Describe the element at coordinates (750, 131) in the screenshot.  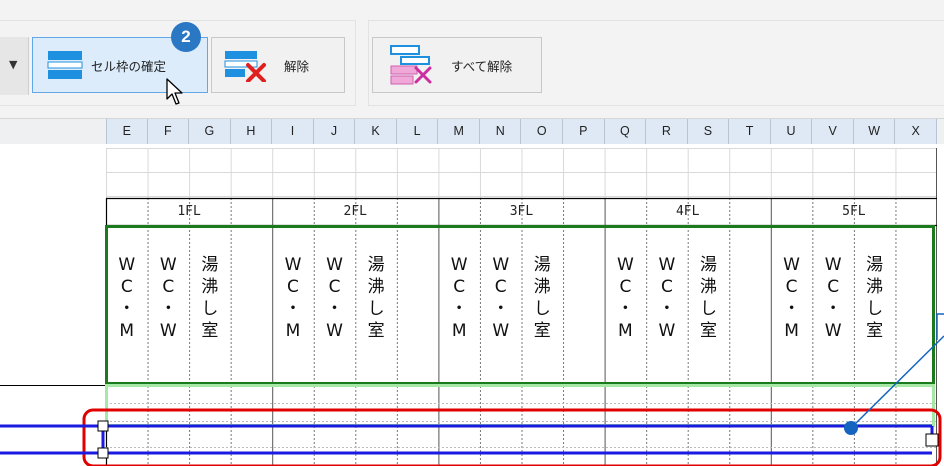
I see `column-header-t: T` at that location.